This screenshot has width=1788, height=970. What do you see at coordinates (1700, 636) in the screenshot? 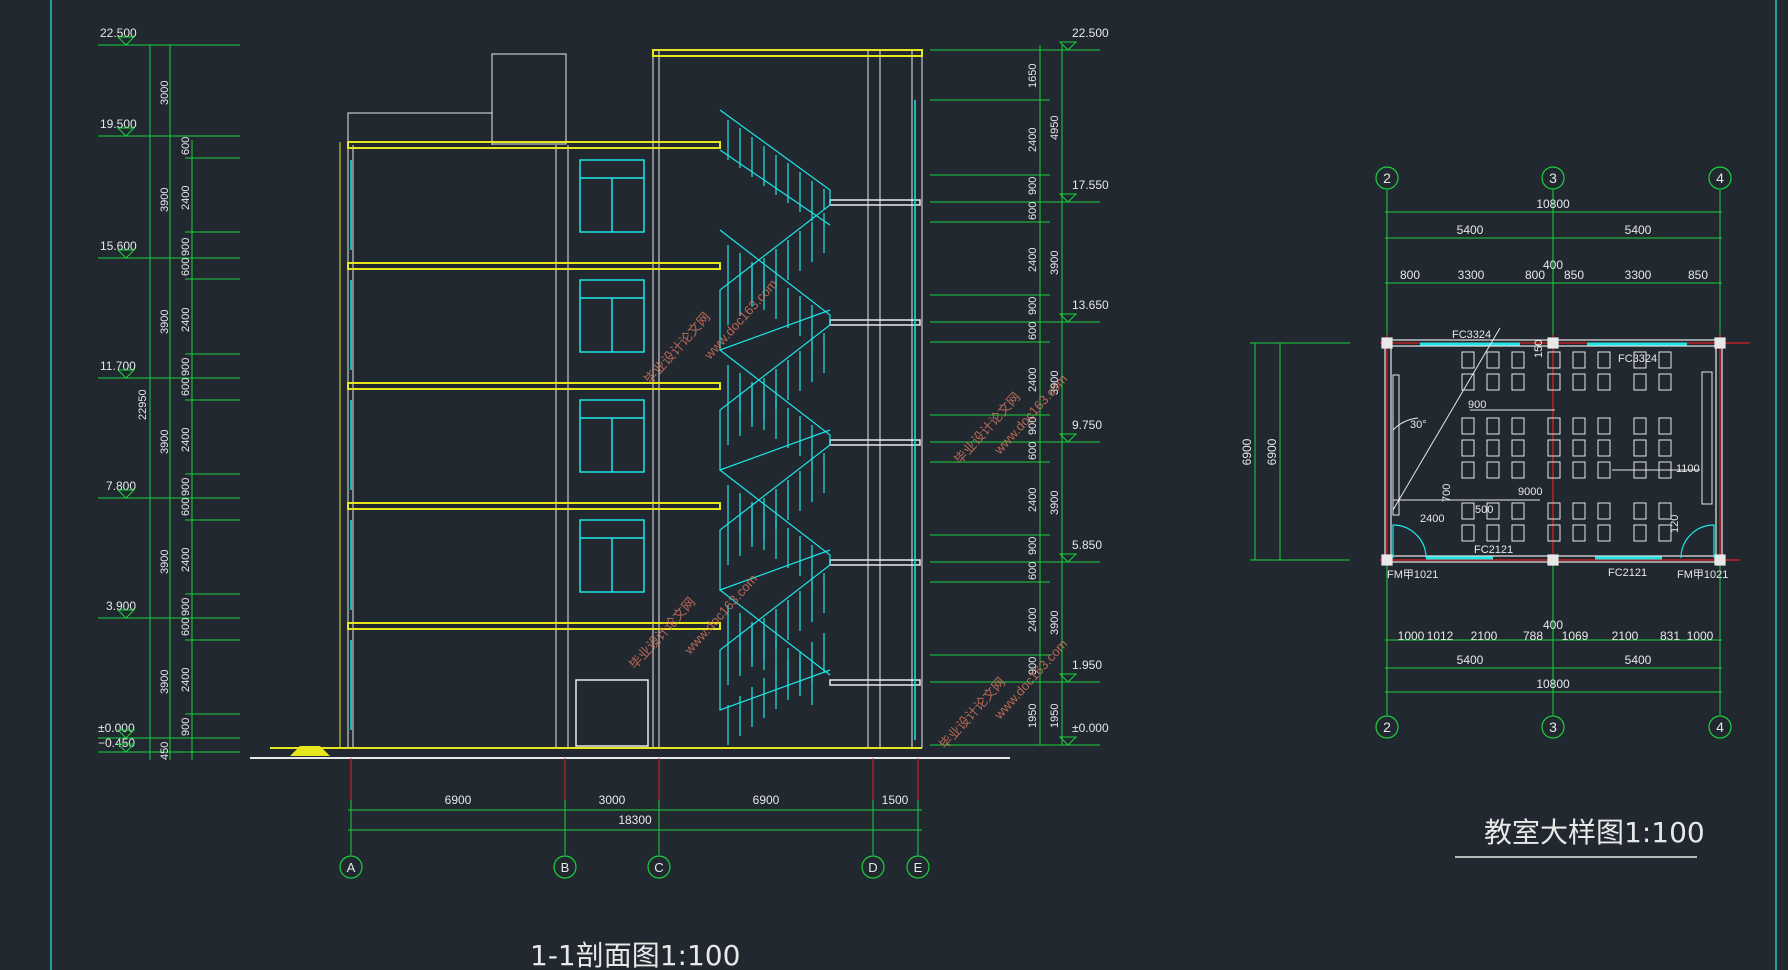
I see `plan-bottom-detail-8: 1000` at bounding box center [1700, 636].